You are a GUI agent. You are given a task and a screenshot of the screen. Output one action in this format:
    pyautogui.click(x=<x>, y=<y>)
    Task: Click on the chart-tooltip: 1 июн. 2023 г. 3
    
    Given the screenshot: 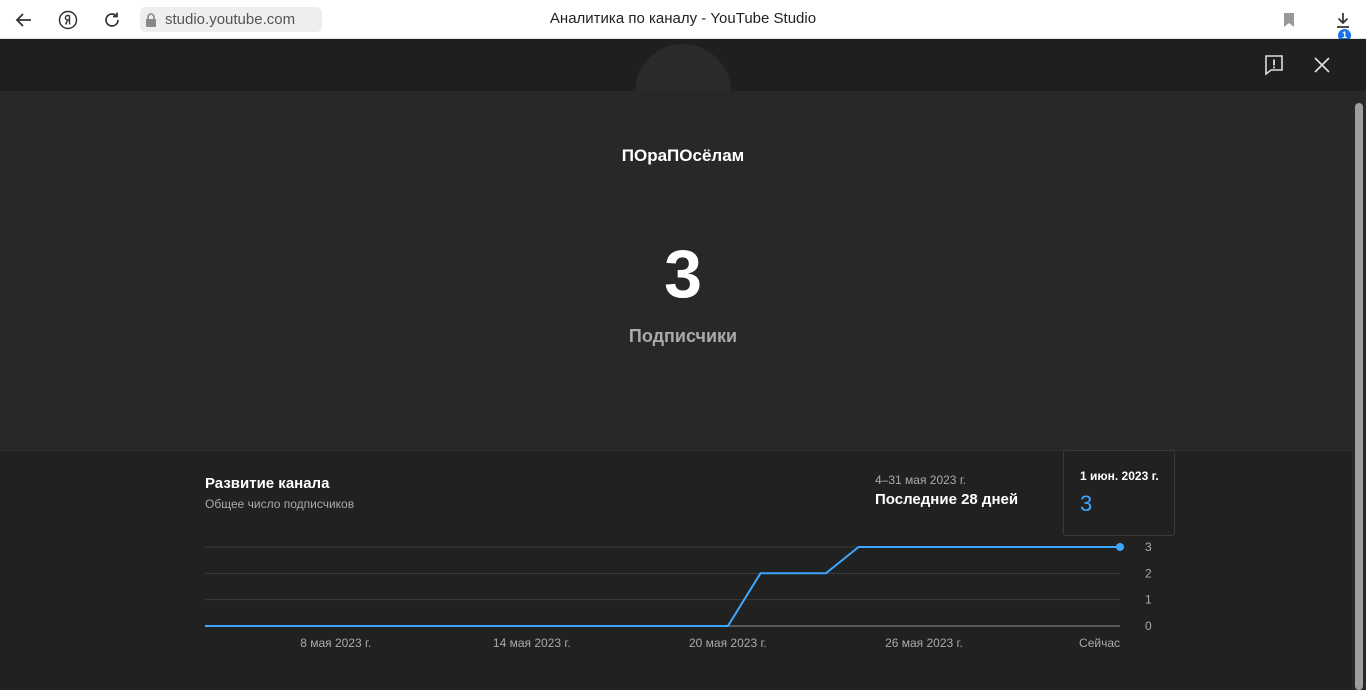 What is the action you would take?
    pyautogui.click(x=1119, y=493)
    